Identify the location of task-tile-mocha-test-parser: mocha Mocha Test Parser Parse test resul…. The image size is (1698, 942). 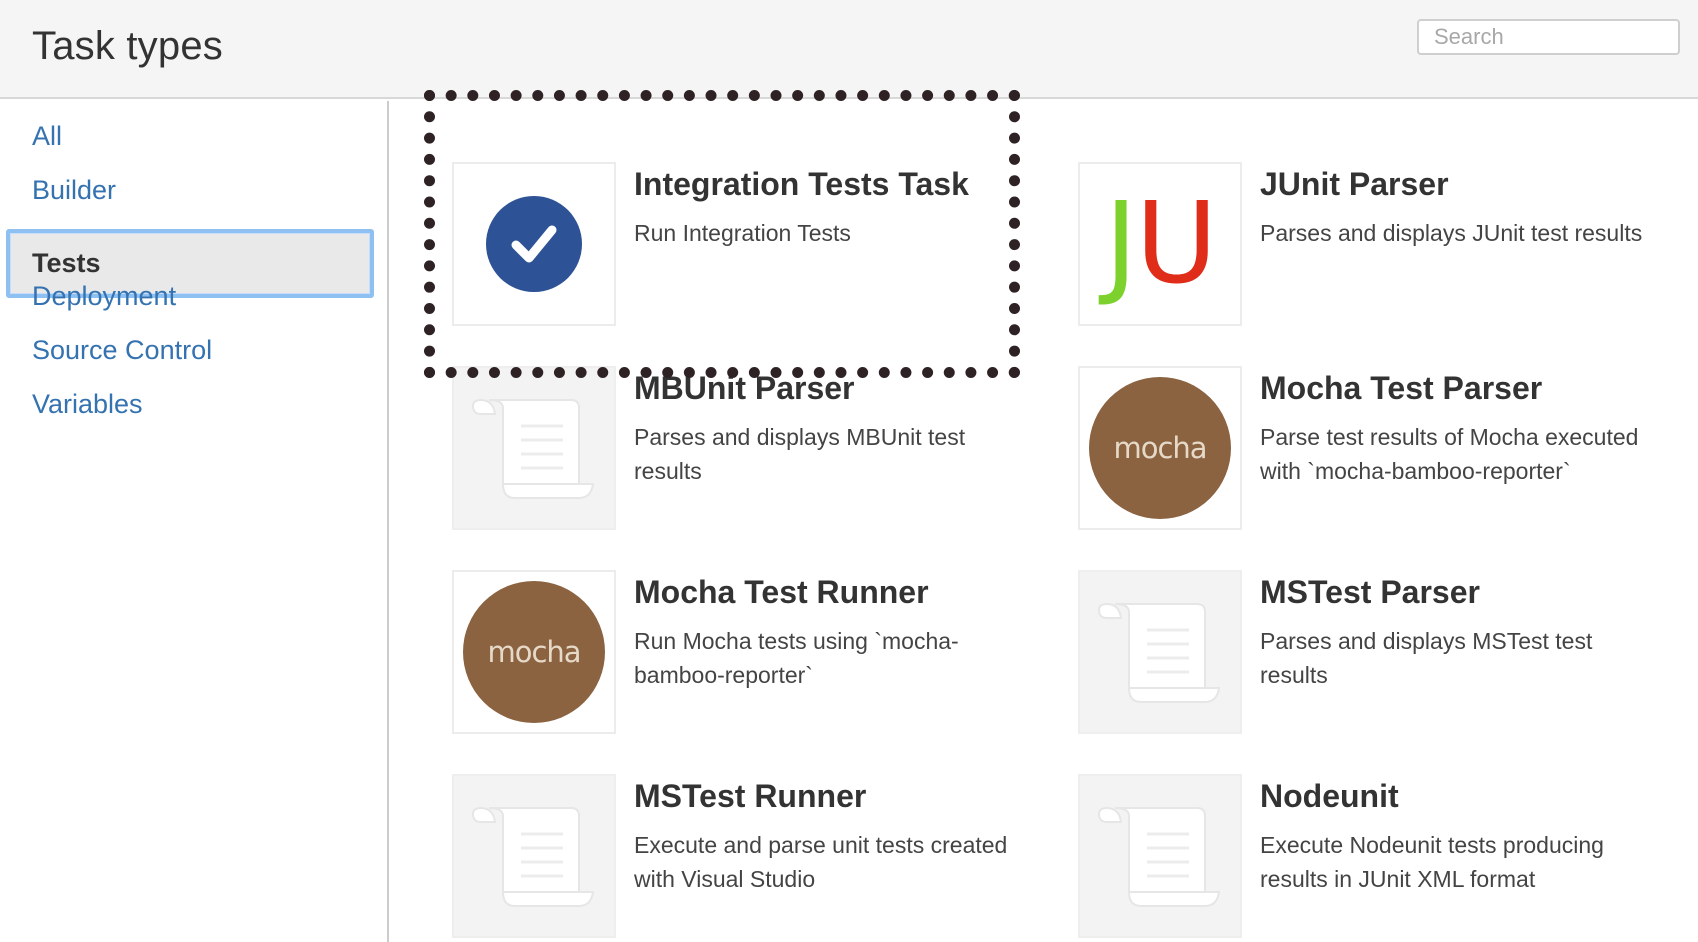
(1368, 451).